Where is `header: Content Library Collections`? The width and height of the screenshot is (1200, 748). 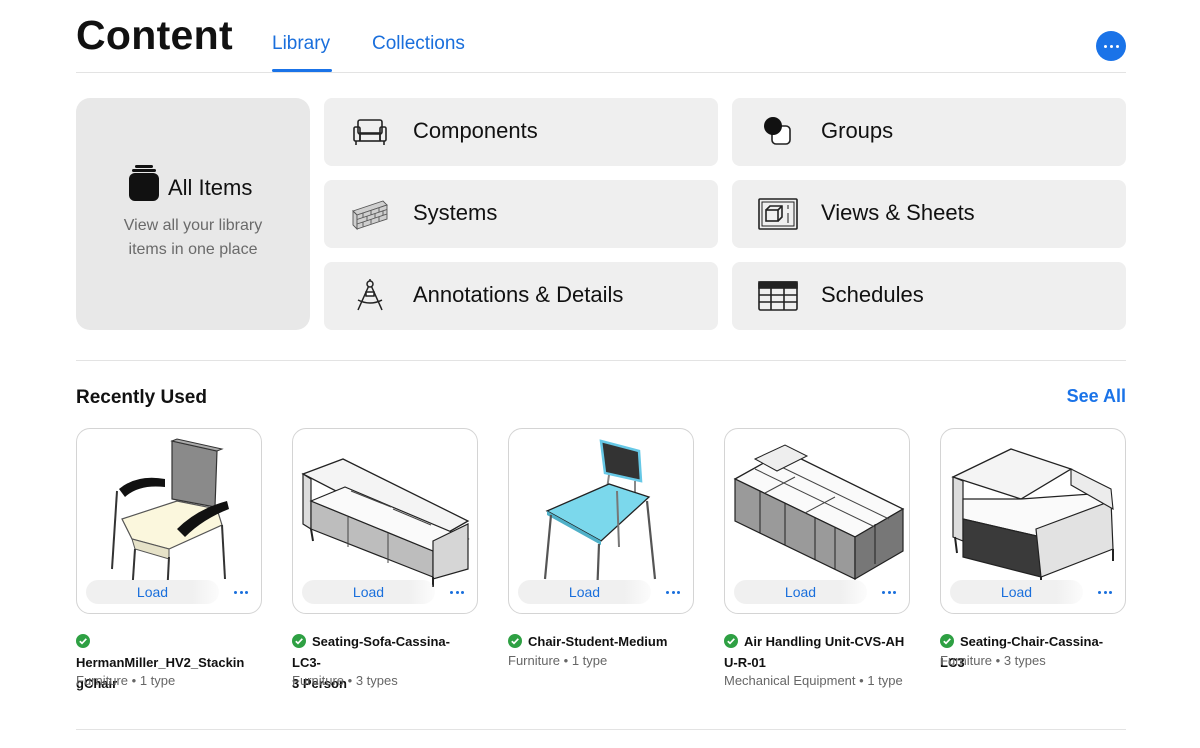 header: Content Library Collections is located at coordinates (601, 36).